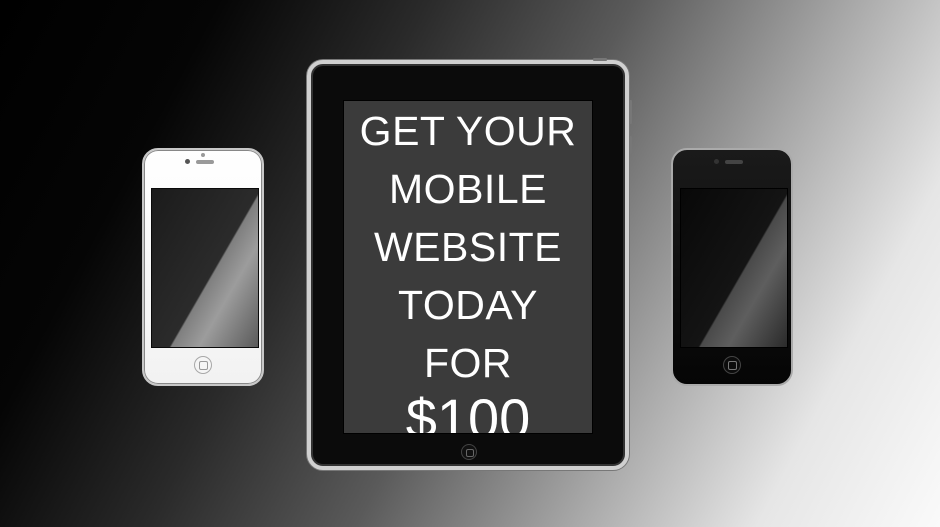 This screenshot has height=527, width=940. Describe the element at coordinates (600, 59) in the screenshot. I see `tablet-power-button-icon` at that location.